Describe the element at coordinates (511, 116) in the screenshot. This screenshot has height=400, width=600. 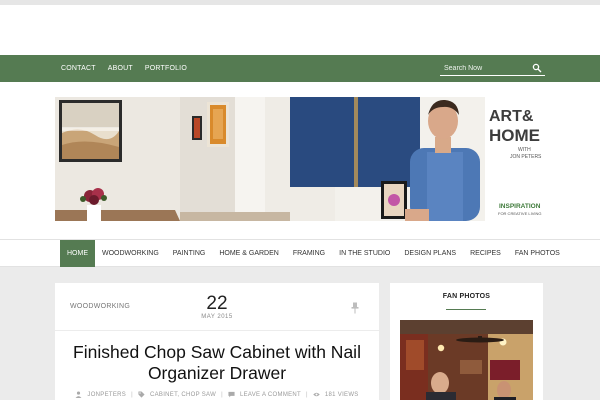
I see `logo-art-text: ART&` at that location.